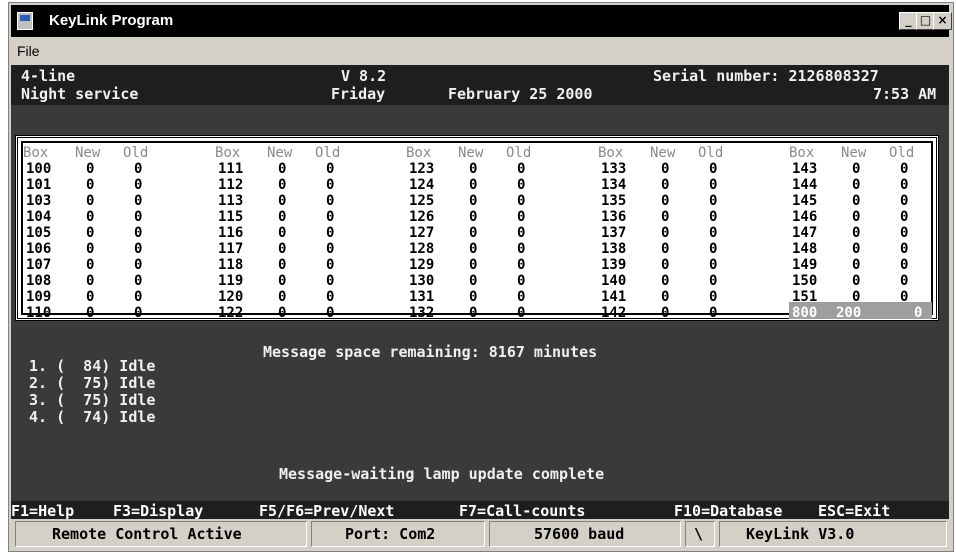  I want to click on mailbox-number: 142, so click(613, 313).